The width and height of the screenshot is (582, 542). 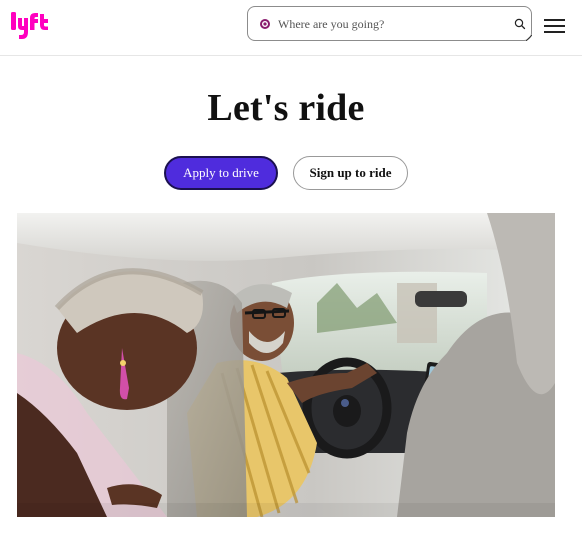 I want to click on lyft-logo, so click(x=31, y=25).